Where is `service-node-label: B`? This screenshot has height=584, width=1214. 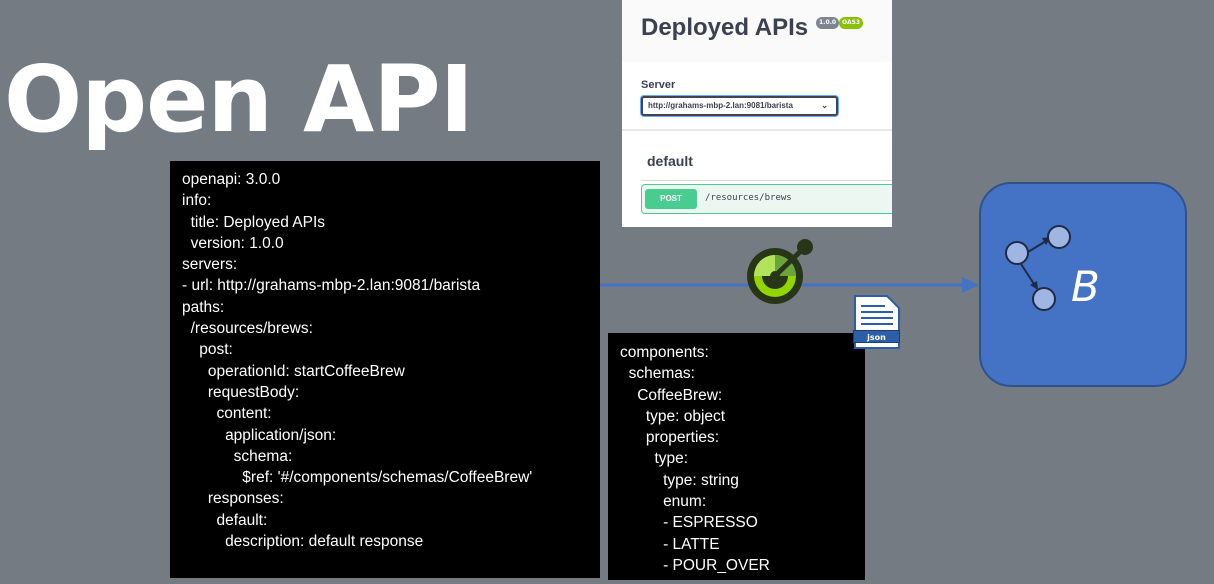
service-node-label: B is located at coordinates (1085, 286).